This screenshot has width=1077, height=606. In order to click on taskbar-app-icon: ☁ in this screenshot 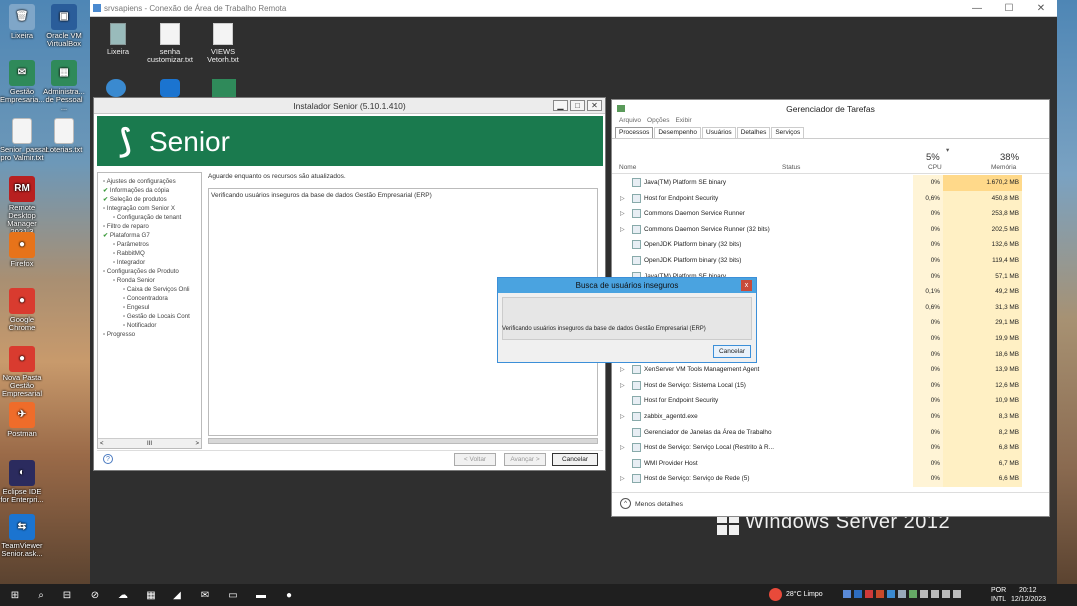, I will do `click(123, 595)`.